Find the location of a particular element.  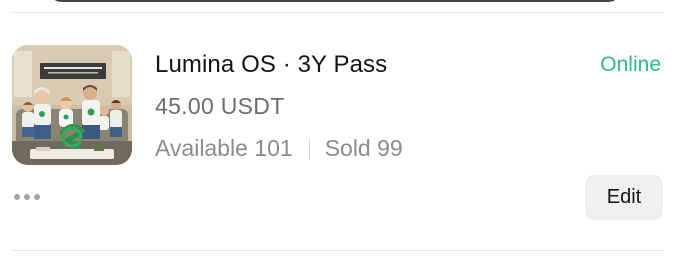

product-image is located at coordinates (72, 105).